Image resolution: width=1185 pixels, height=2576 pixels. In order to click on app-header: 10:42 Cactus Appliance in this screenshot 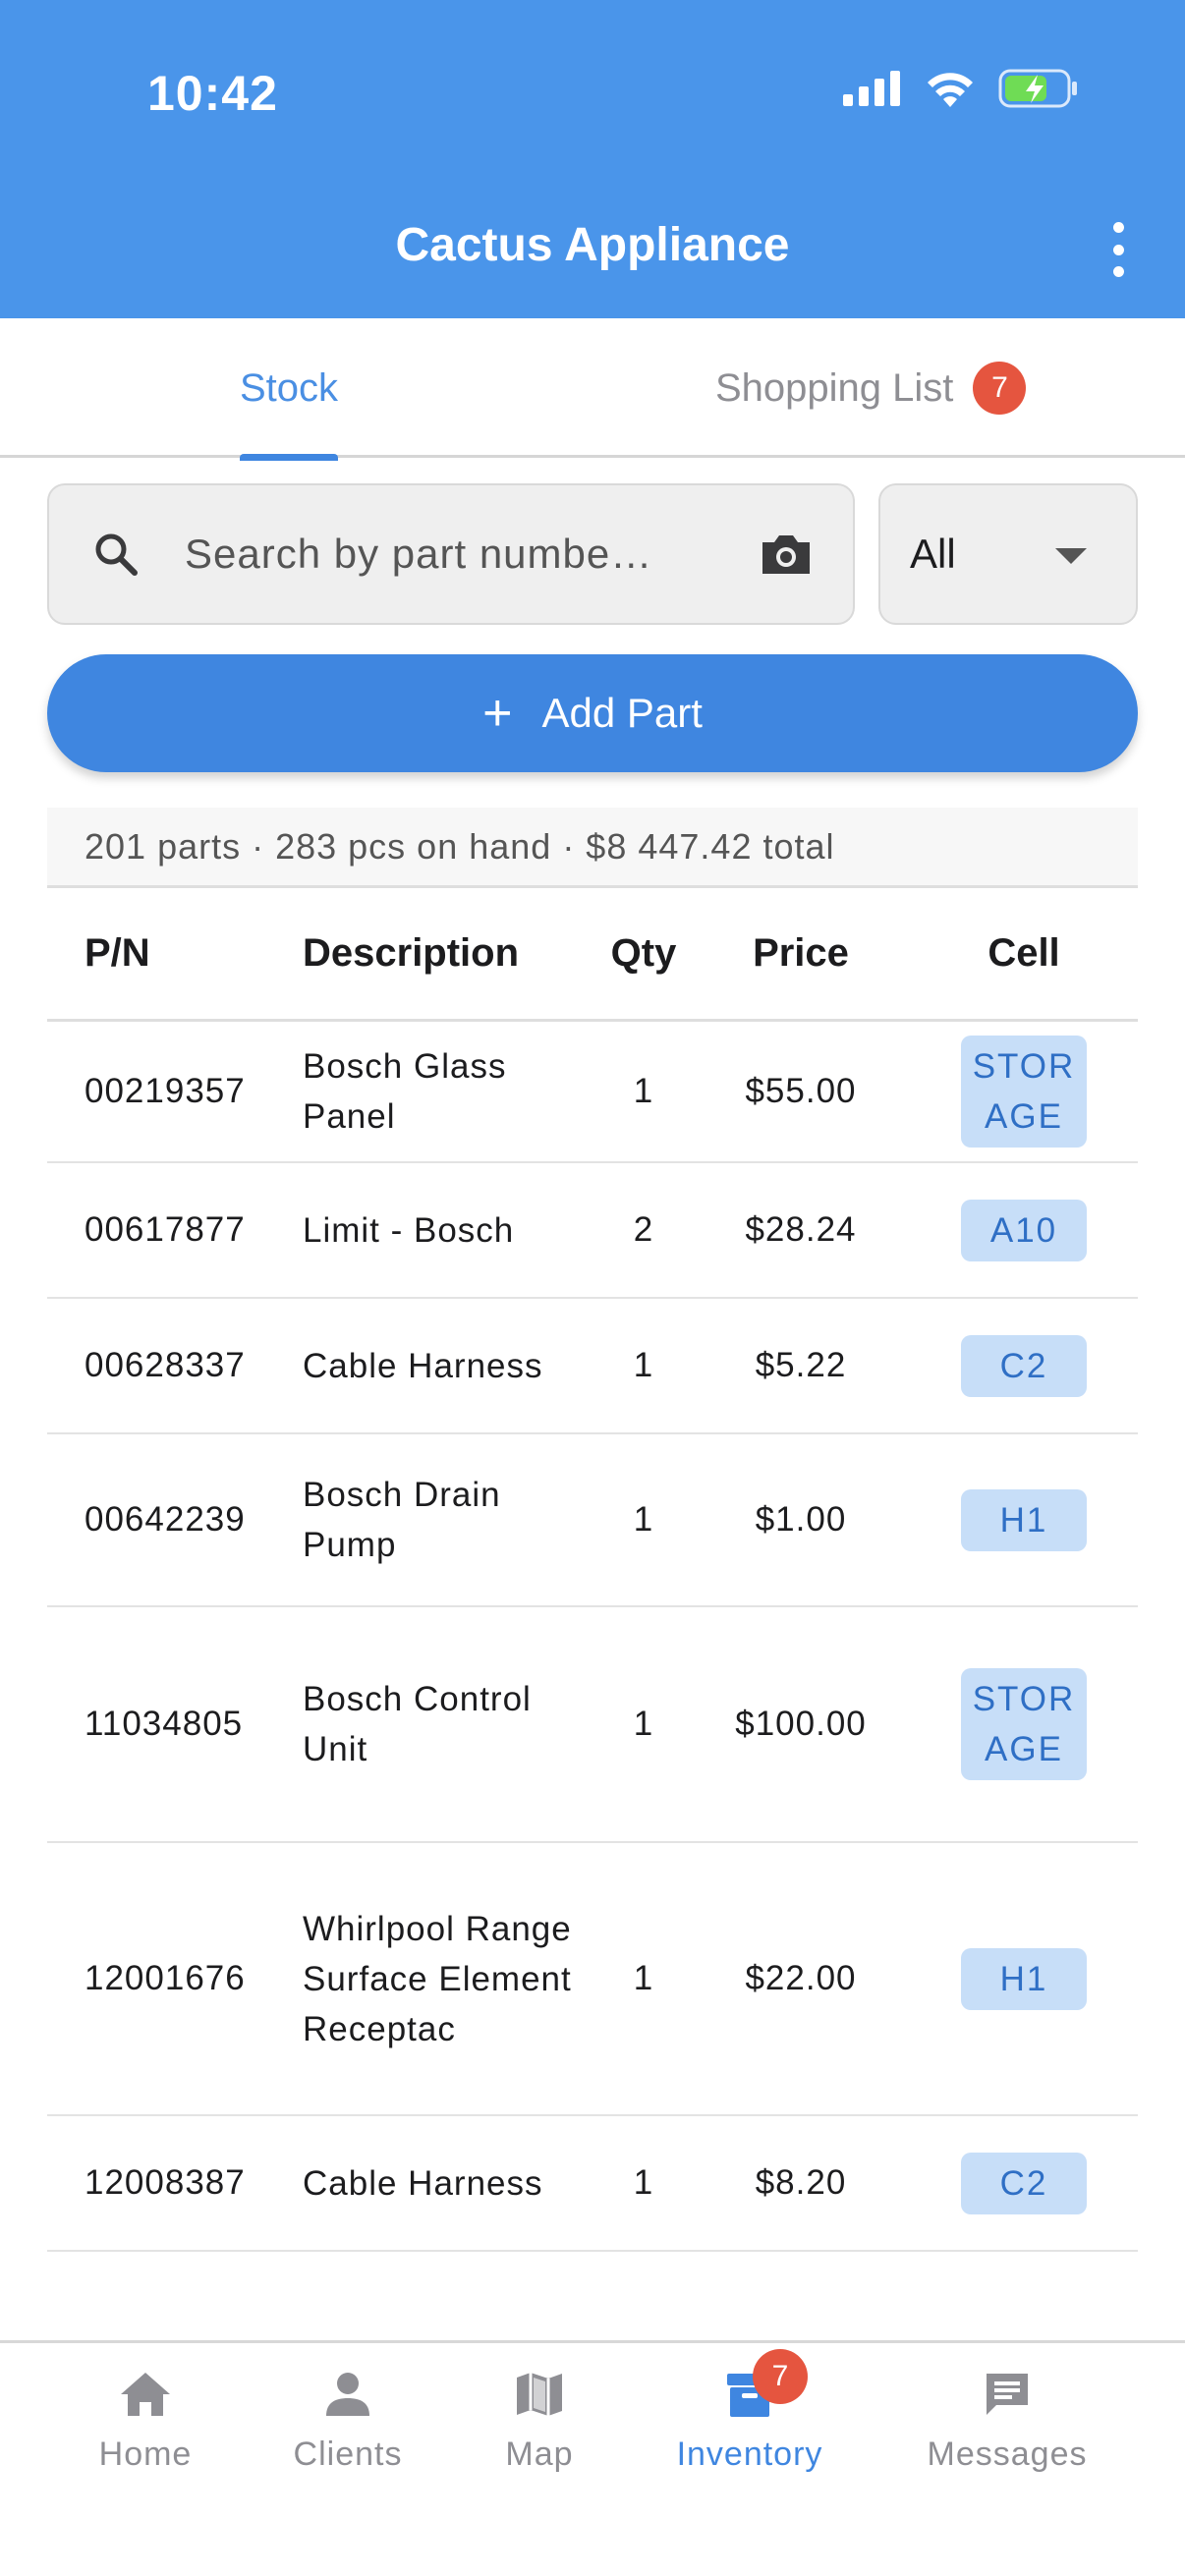, I will do `click(592, 159)`.